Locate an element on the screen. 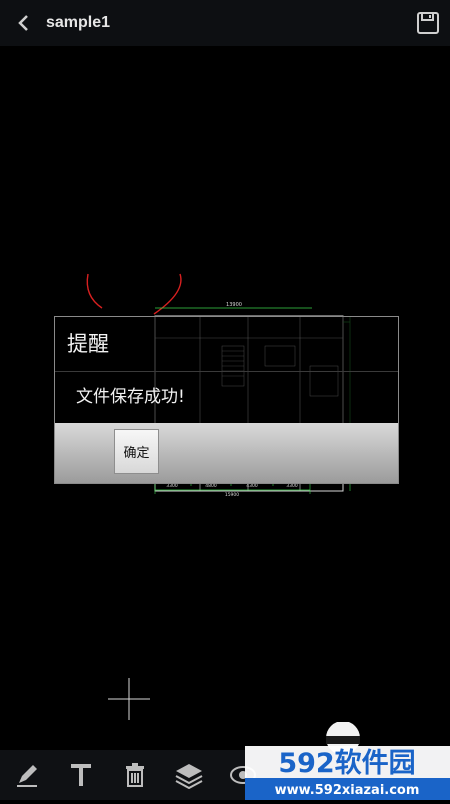  text-tool-button is located at coordinates (81, 775).